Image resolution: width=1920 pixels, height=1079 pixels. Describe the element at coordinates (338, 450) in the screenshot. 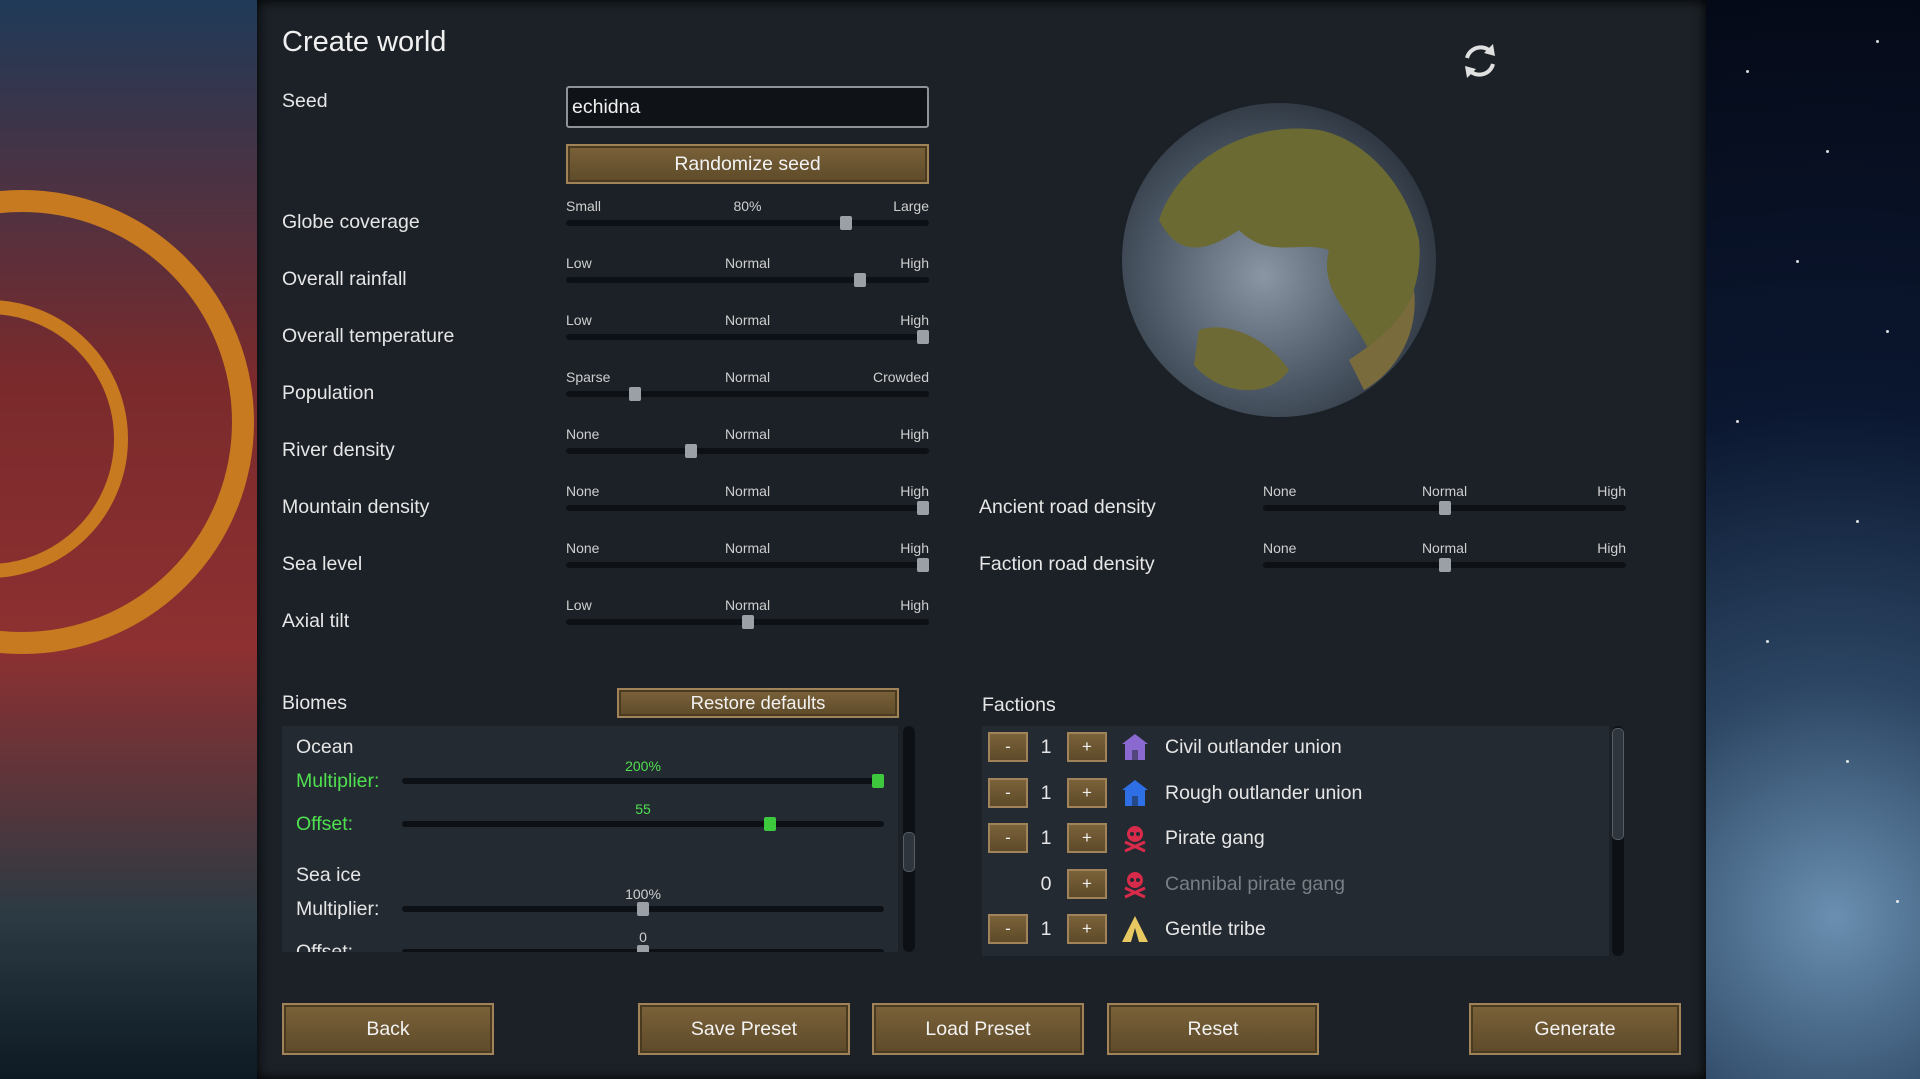

I see `slider-label: River density` at that location.